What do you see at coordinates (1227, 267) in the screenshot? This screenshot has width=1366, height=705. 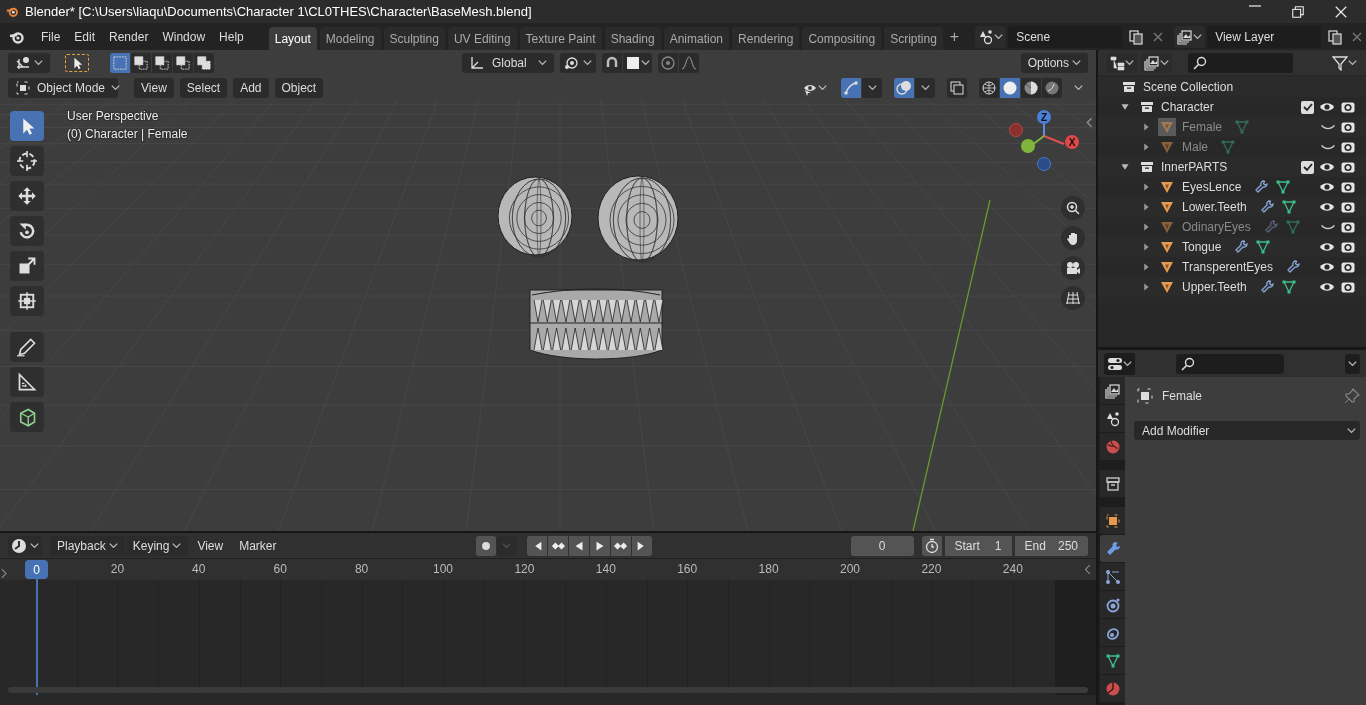 I see `outliner-item: TransperentEyes` at bounding box center [1227, 267].